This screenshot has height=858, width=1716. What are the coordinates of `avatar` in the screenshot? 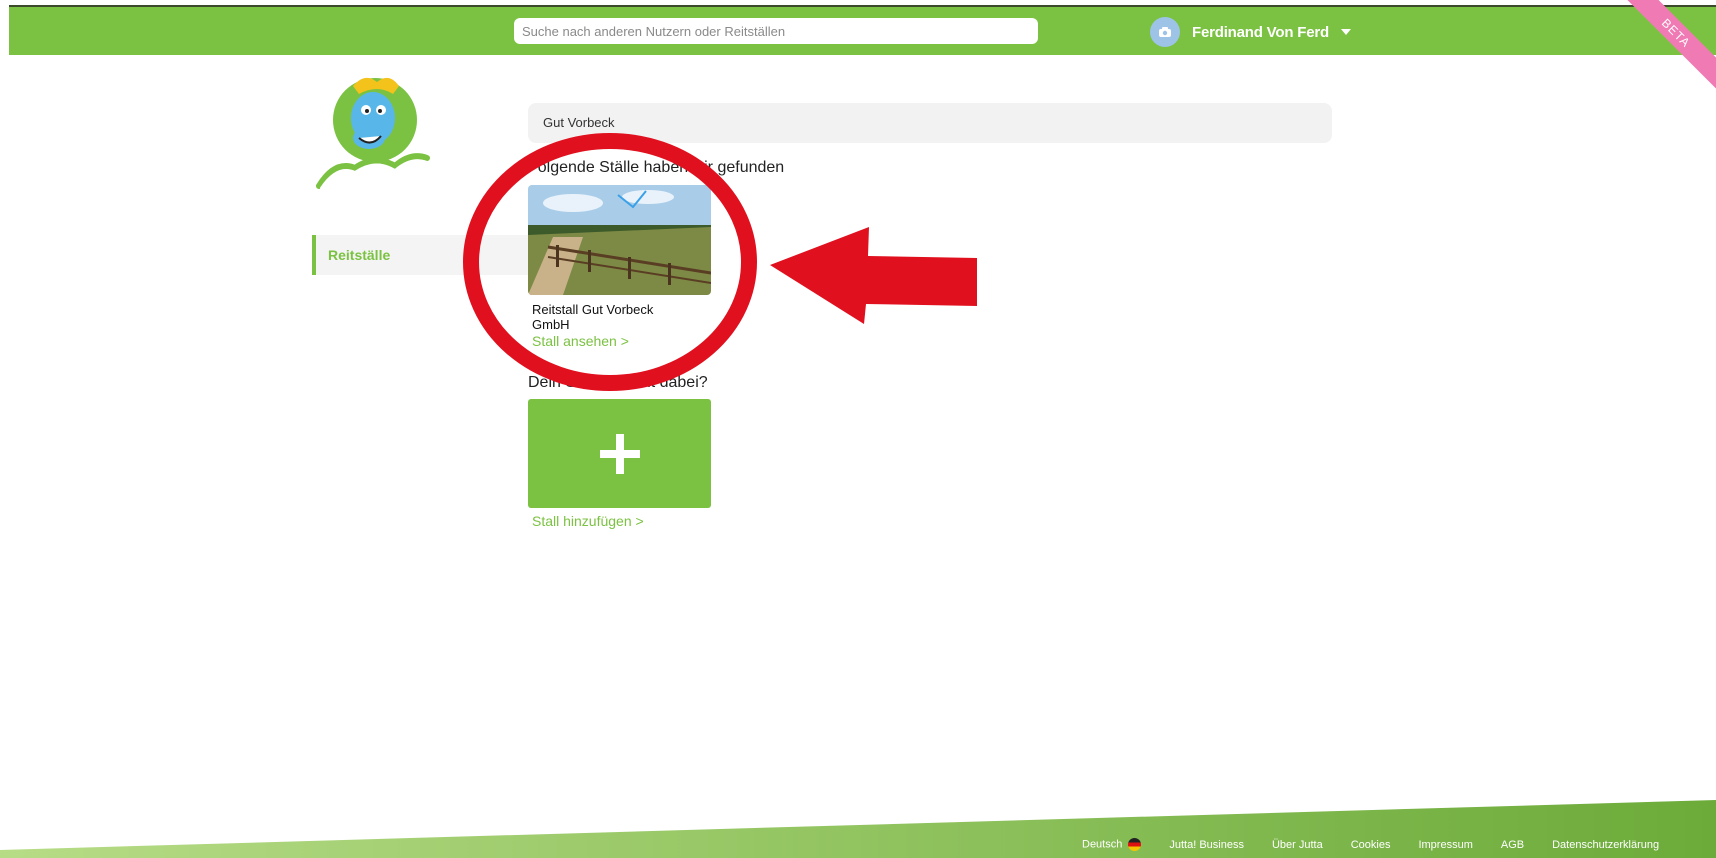 It's located at (1165, 32).